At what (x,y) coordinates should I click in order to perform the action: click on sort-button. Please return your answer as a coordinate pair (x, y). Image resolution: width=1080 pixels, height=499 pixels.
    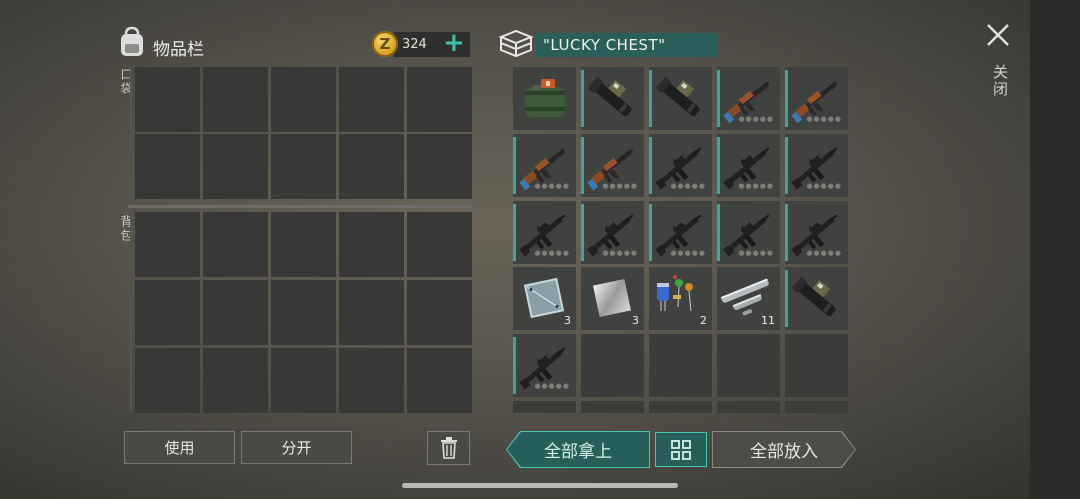
    Looking at the image, I should click on (681, 449).